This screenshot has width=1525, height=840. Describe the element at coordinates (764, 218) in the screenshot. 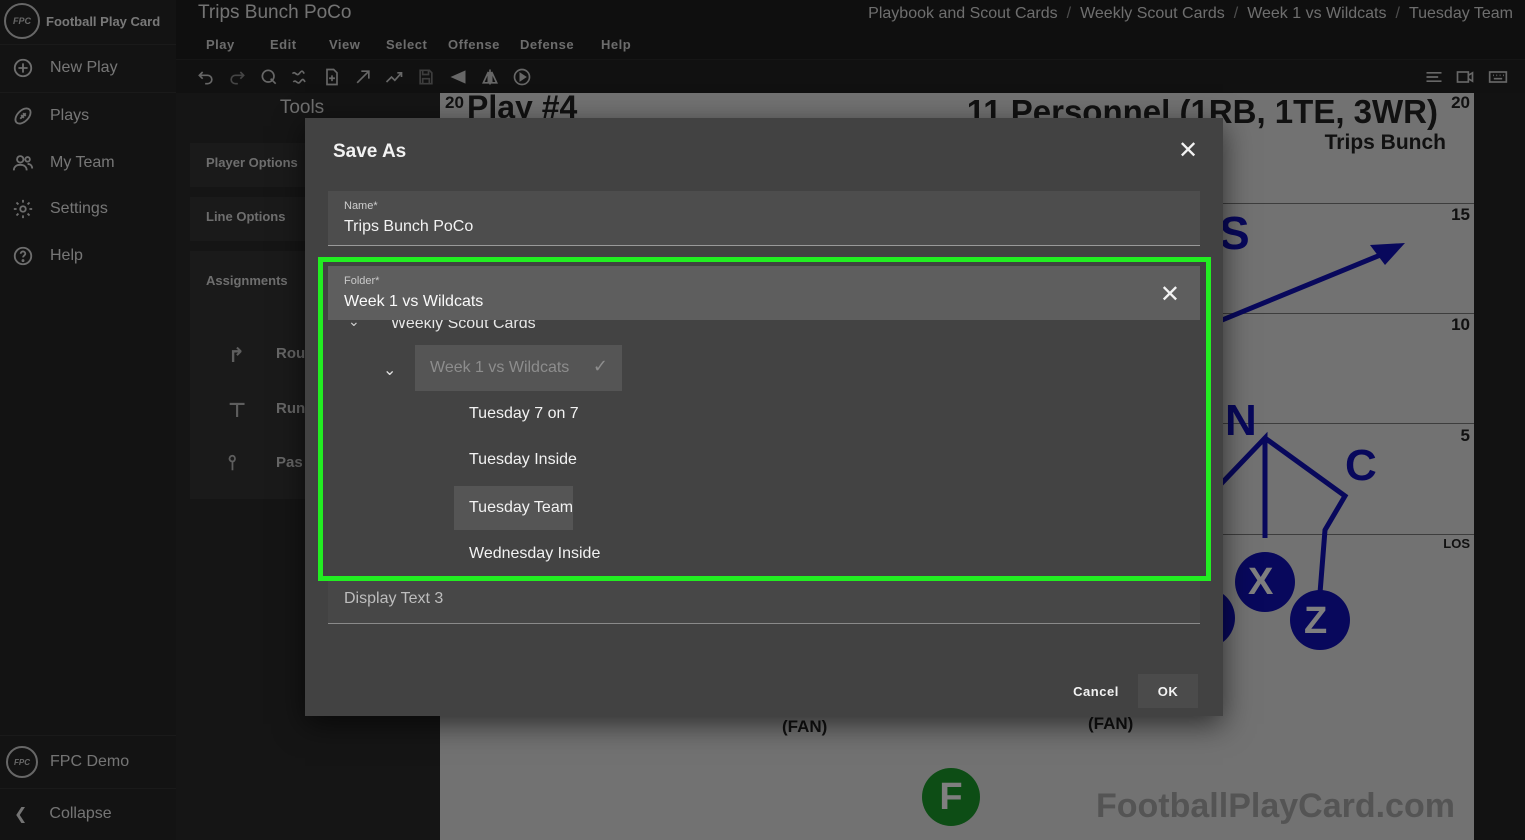

I see `name-field: Name* Trips Bunch PoCo` at that location.